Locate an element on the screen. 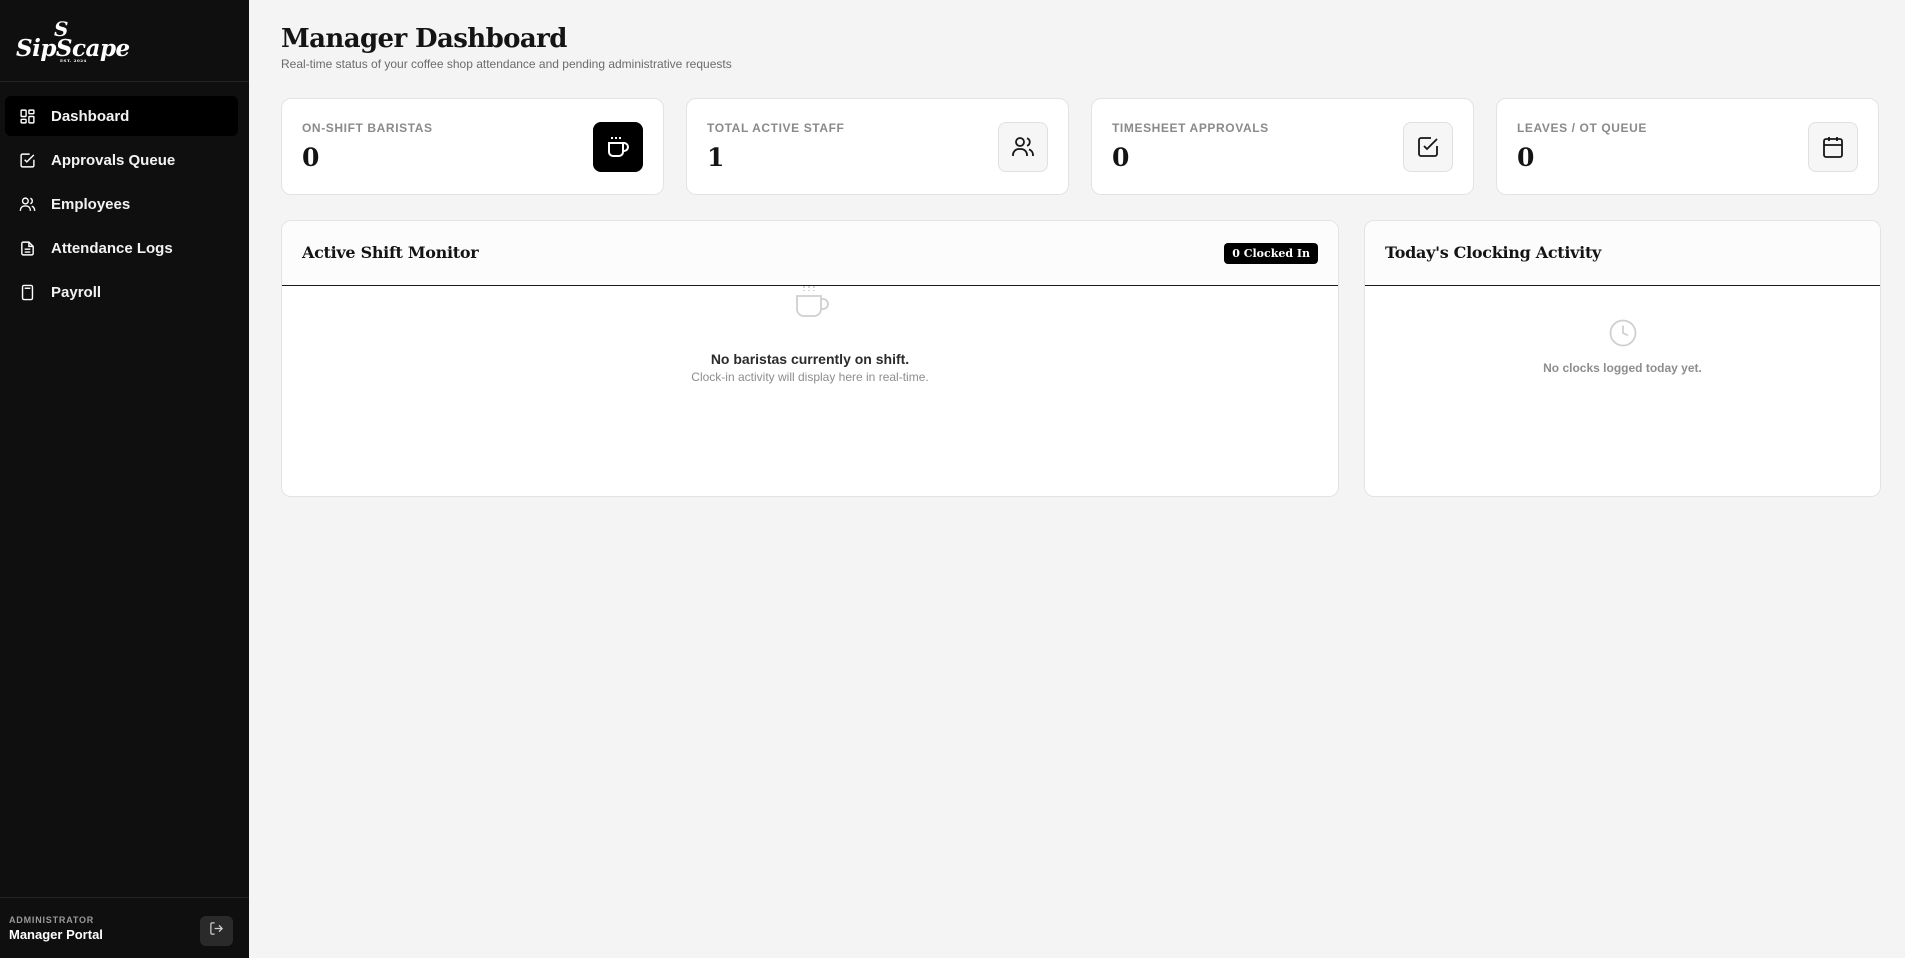 The height and width of the screenshot is (958, 1905). sidebar-item-approvals-queue: Approvals Queue is located at coordinates (121, 160).